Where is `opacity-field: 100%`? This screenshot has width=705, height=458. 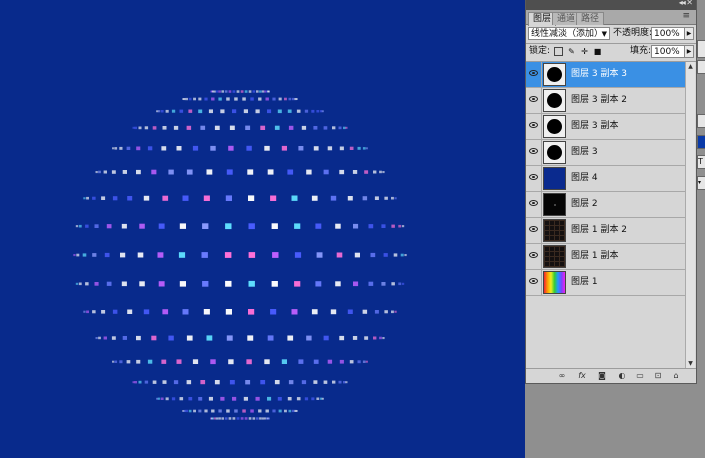
opacity-field: 100% is located at coordinates (668, 33).